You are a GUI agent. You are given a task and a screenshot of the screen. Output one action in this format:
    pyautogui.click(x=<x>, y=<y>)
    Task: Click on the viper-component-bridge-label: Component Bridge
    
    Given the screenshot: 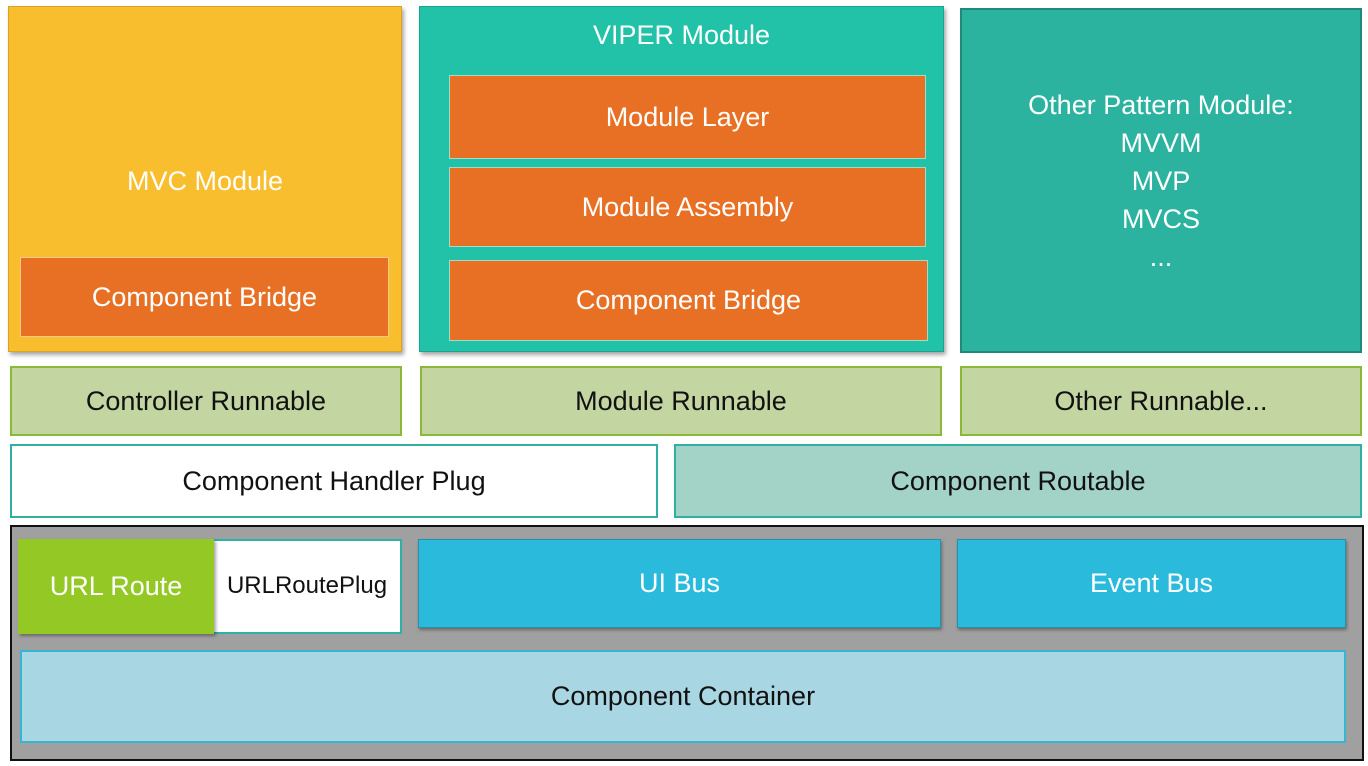 What is the action you would take?
    pyautogui.click(x=688, y=300)
    